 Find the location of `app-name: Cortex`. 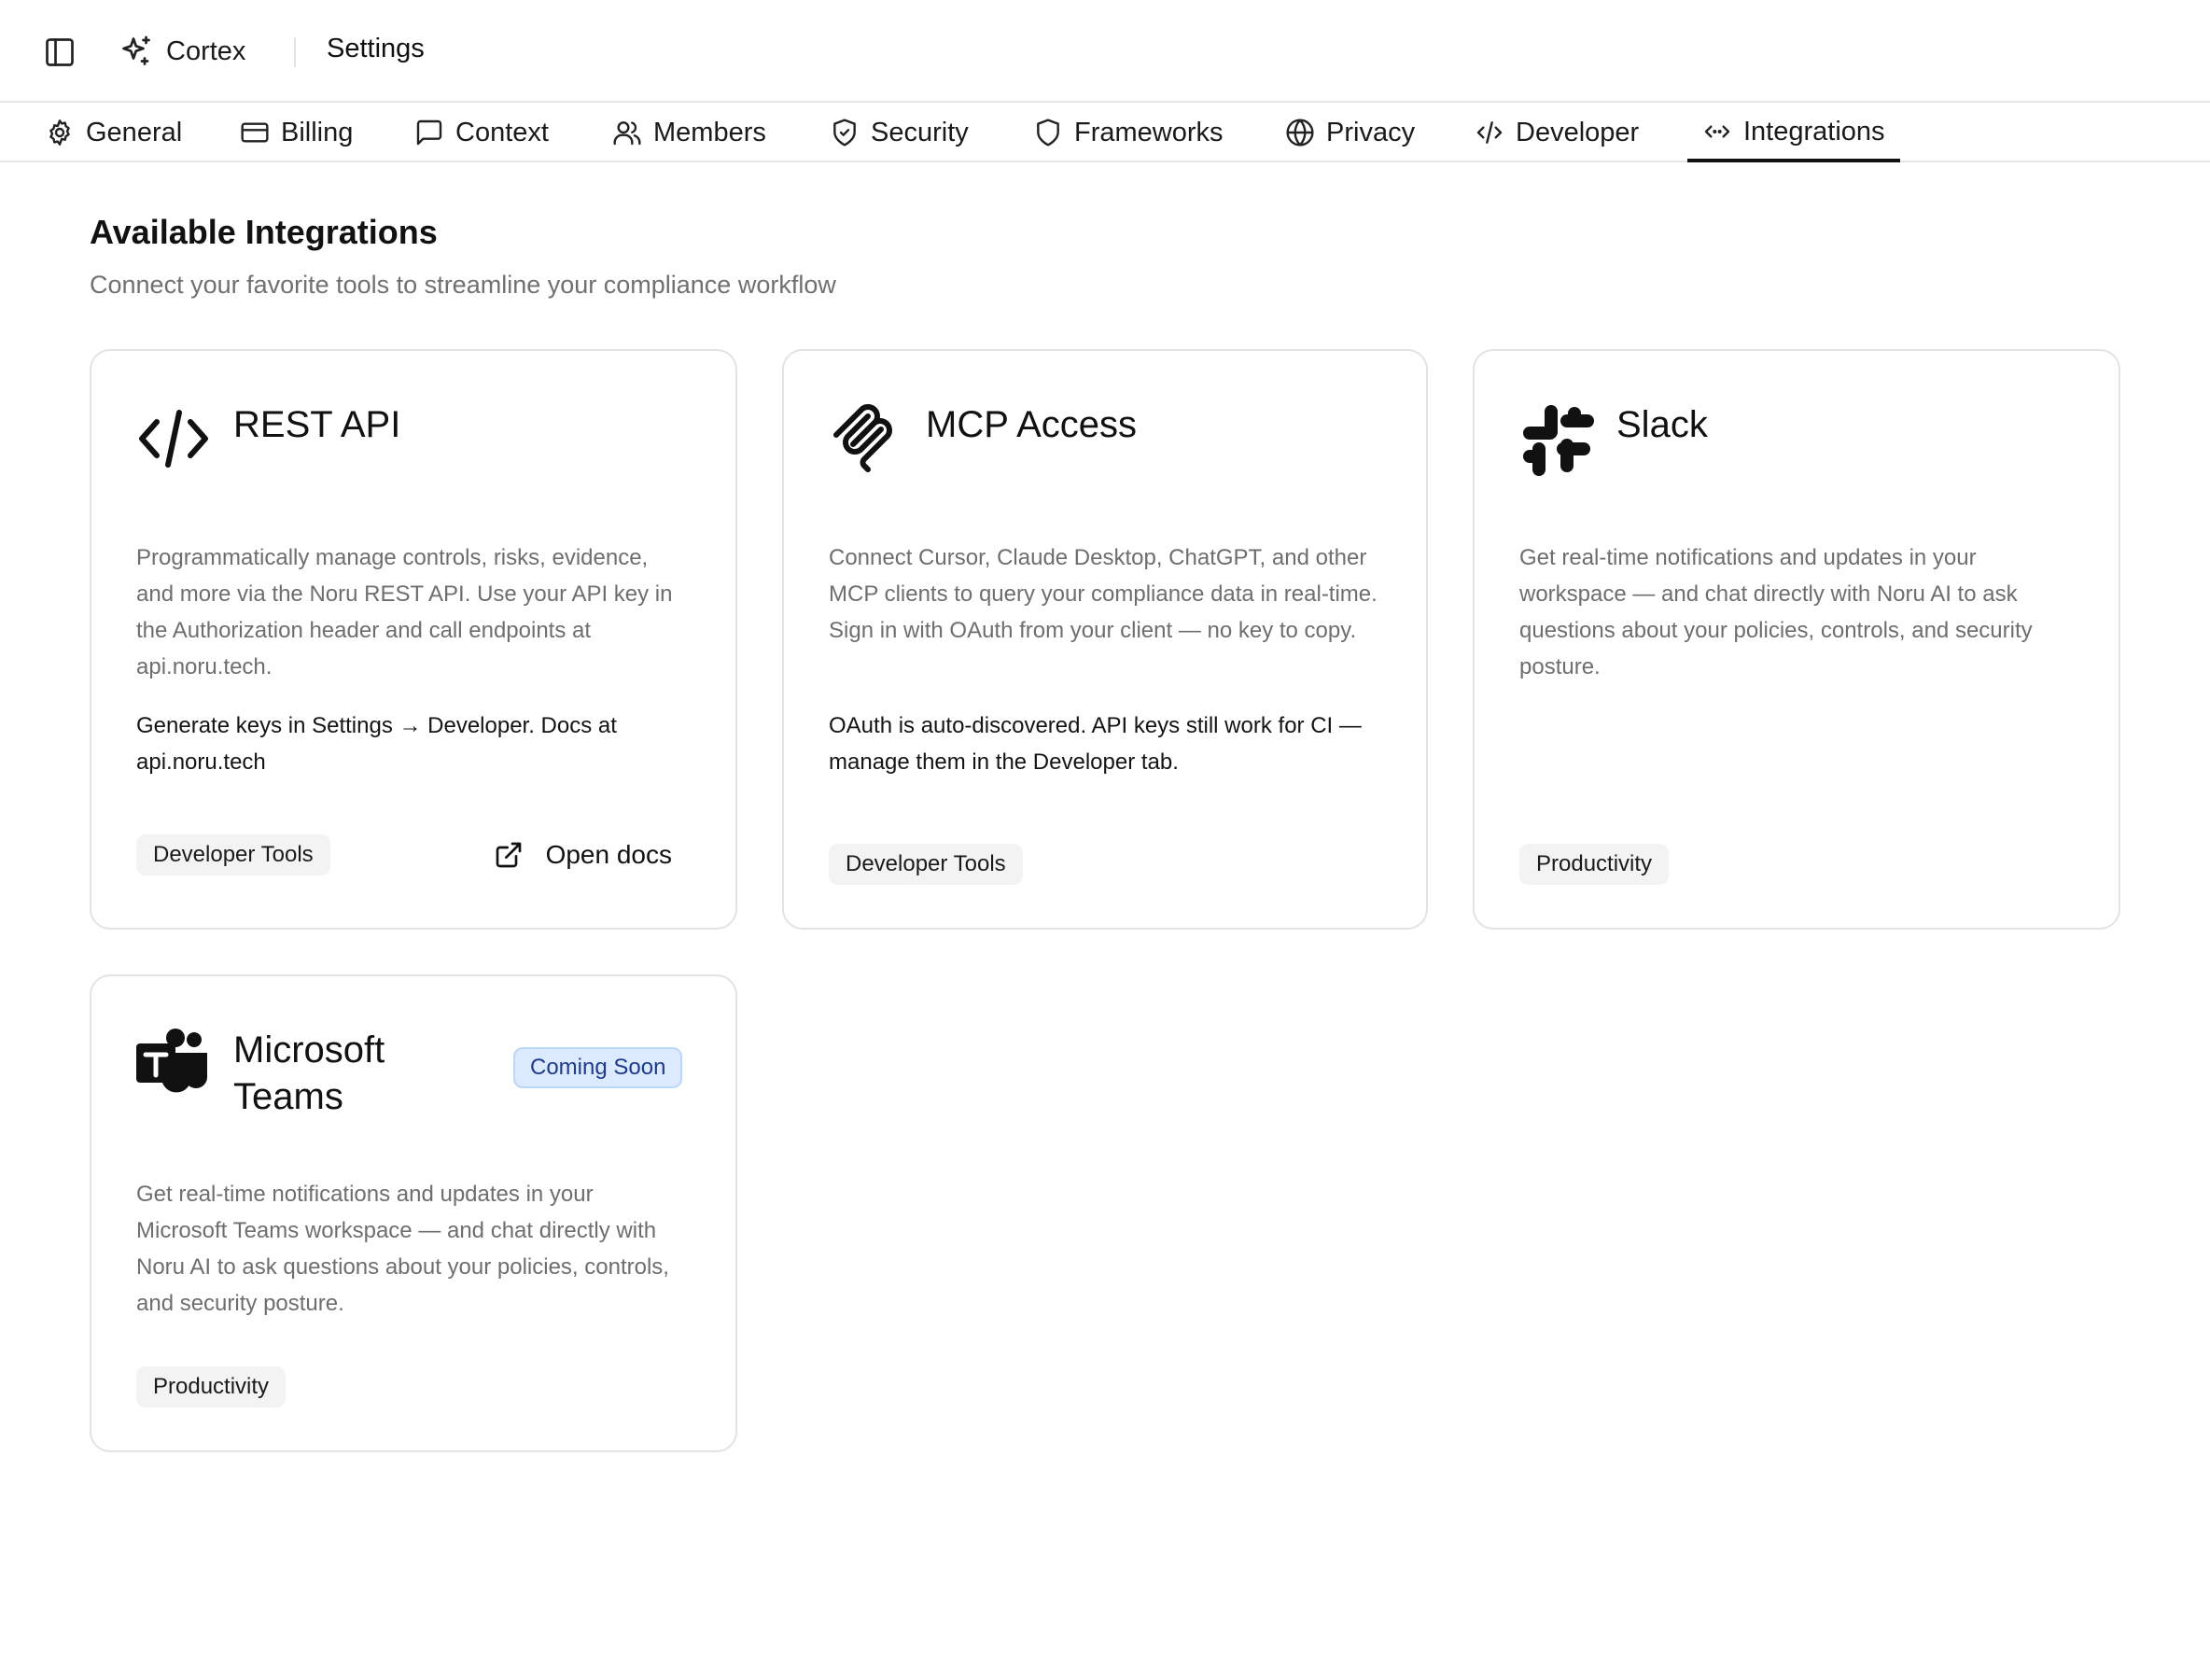

app-name: Cortex is located at coordinates (206, 50).